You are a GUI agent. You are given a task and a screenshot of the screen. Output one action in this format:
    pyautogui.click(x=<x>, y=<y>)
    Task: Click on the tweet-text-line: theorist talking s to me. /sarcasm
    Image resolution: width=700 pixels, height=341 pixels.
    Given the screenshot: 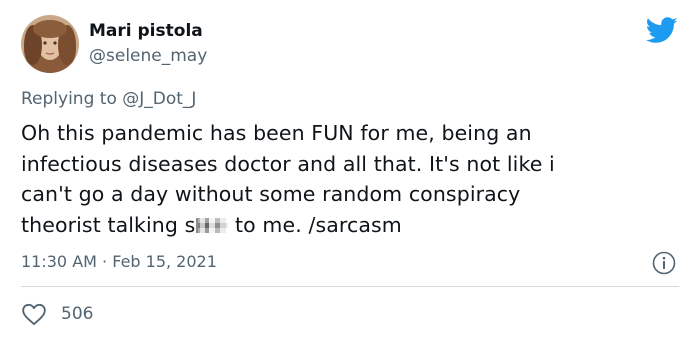 What is the action you would take?
    pyautogui.click(x=351, y=225)
    